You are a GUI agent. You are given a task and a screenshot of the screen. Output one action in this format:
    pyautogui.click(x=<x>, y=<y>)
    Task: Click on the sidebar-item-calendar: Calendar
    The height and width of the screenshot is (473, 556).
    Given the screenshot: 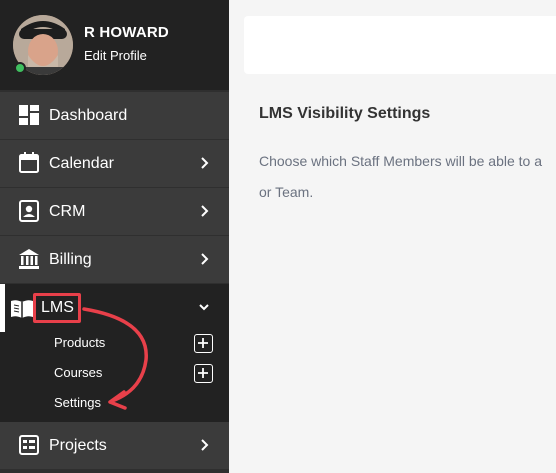 What is the action you would take?
    pyautogui.click(x=114, y=164)
    